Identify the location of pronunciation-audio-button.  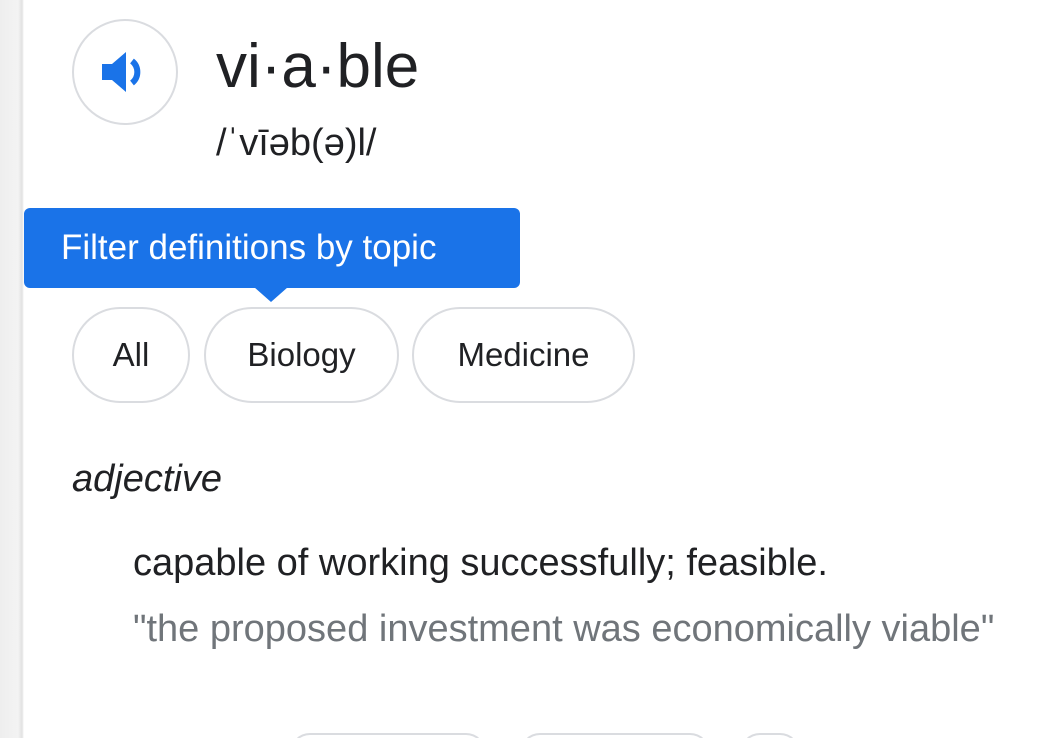
(125, 72).